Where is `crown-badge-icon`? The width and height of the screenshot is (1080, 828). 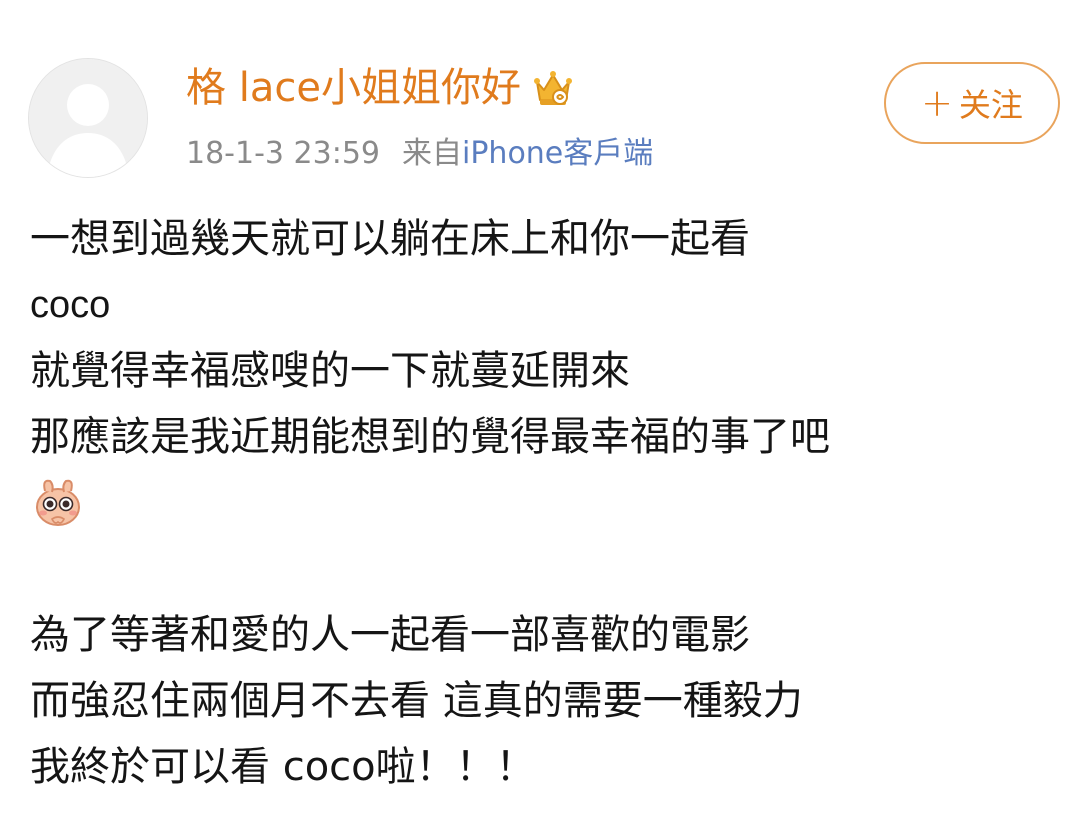 crown-badge-icon is located at coordinates (553, 88).